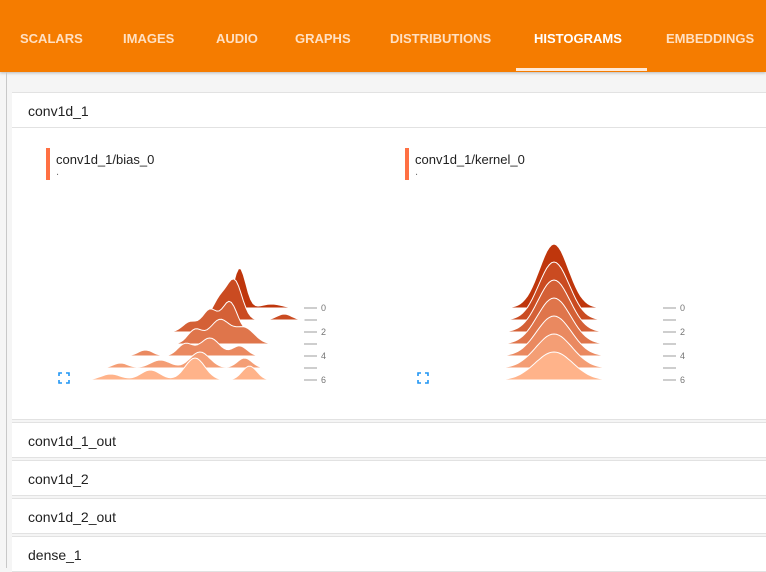 The width and height of the screenshot is (766, 572). What do you see at coordinates (389, 110) in the screenshot?
I see `group-header-conv1d-1: conv1d_1` at bounding box center [389, 110].